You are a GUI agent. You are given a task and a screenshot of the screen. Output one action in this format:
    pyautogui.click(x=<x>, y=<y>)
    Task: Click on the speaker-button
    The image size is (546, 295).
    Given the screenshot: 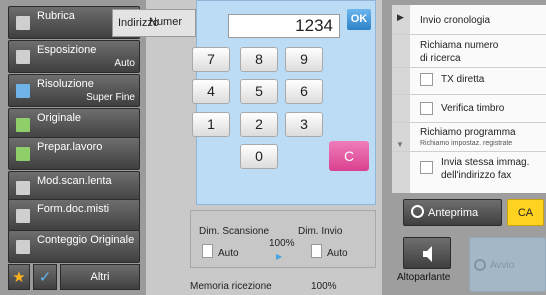 What is the action you would take?
    pyautogui.click(x=427, y=253)
    